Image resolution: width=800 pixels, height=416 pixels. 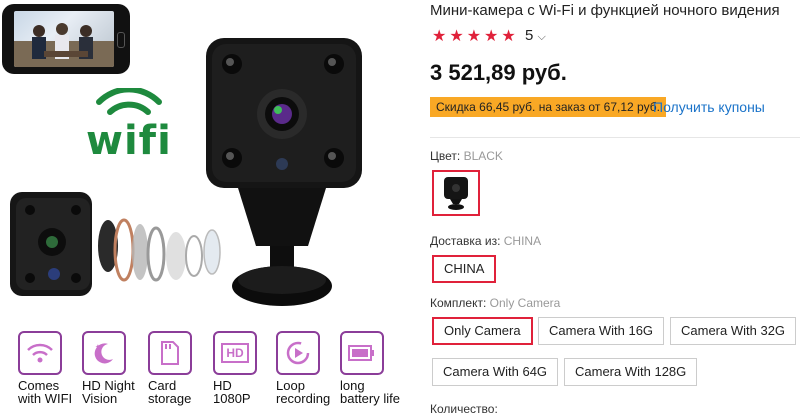 I want to click on feature-night-vision: ✦ HD Night Vision, so click(x=113, y=368).